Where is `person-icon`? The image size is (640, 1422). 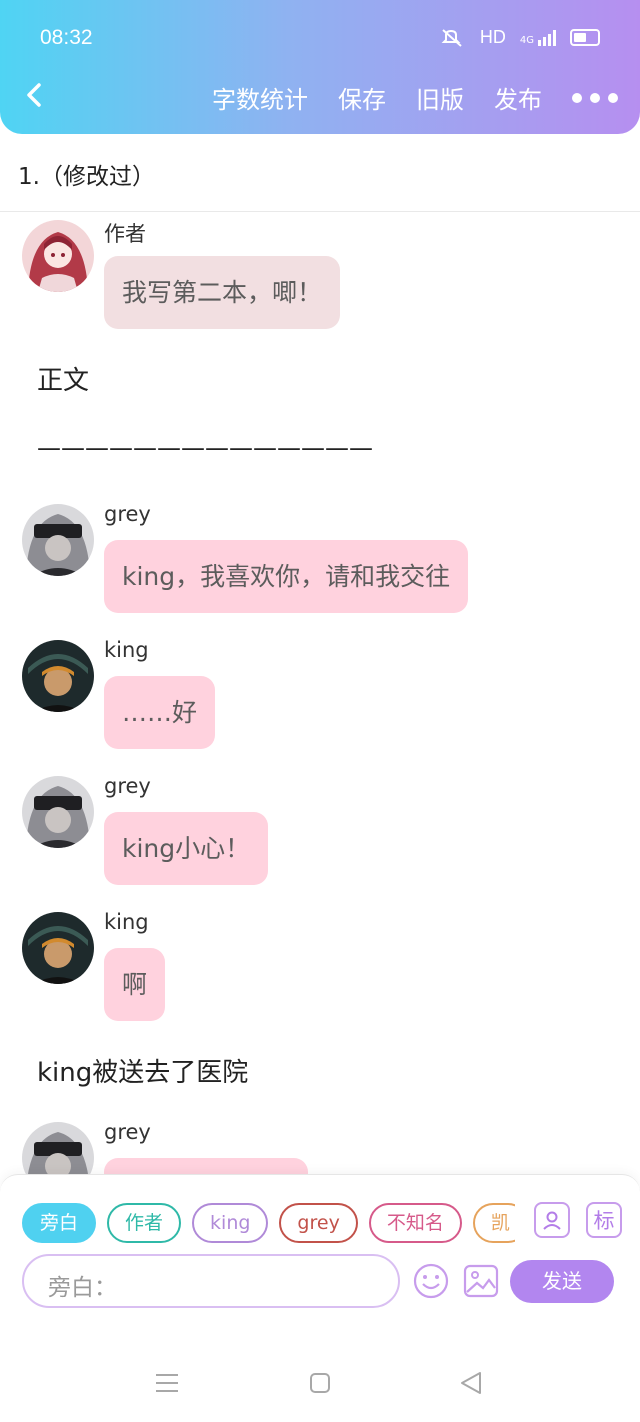
person-icon is located at coordinates (552, 1220).